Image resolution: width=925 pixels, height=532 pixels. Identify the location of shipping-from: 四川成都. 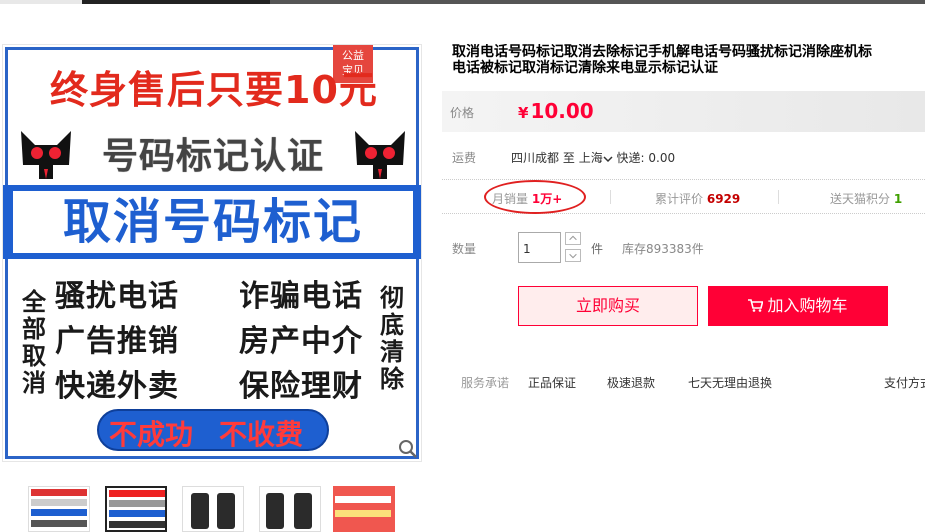
(535, 158).